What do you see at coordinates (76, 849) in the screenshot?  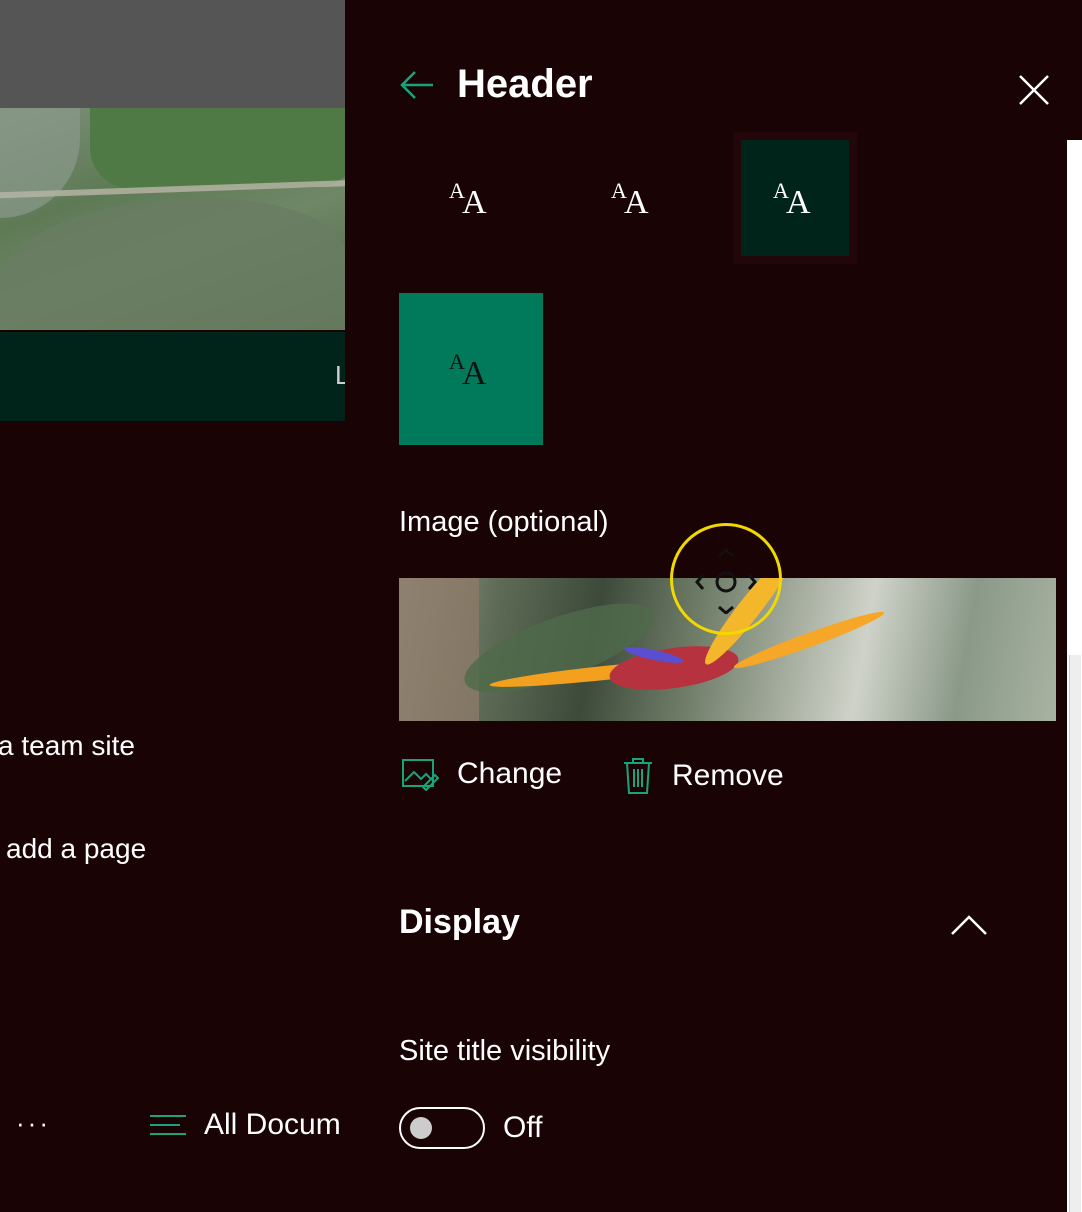 I see `link-add-page: add a page` at bounding box center [76, 849].